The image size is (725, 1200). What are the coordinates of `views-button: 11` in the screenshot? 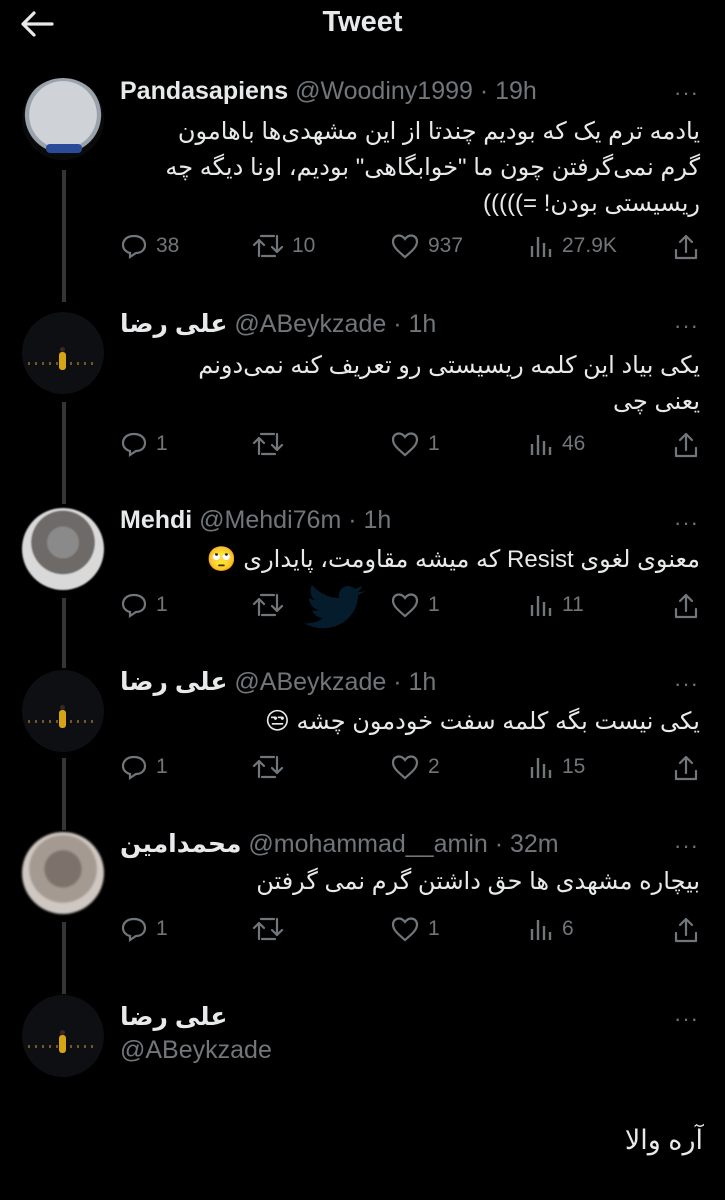 It's located at (556, 605).